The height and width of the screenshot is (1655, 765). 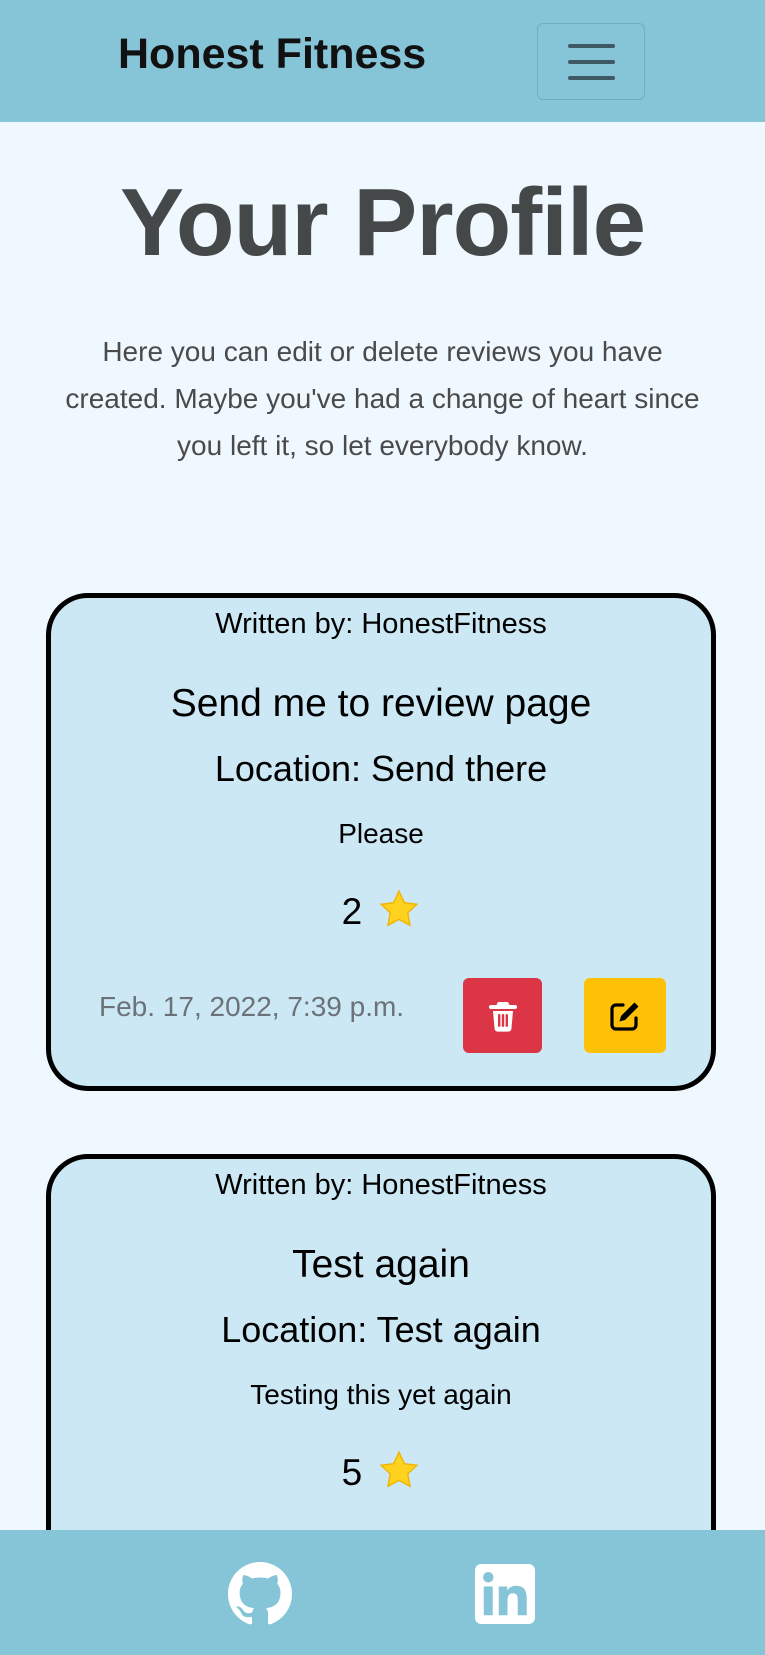 I want to click on footer, so click(x=382, y=1592).